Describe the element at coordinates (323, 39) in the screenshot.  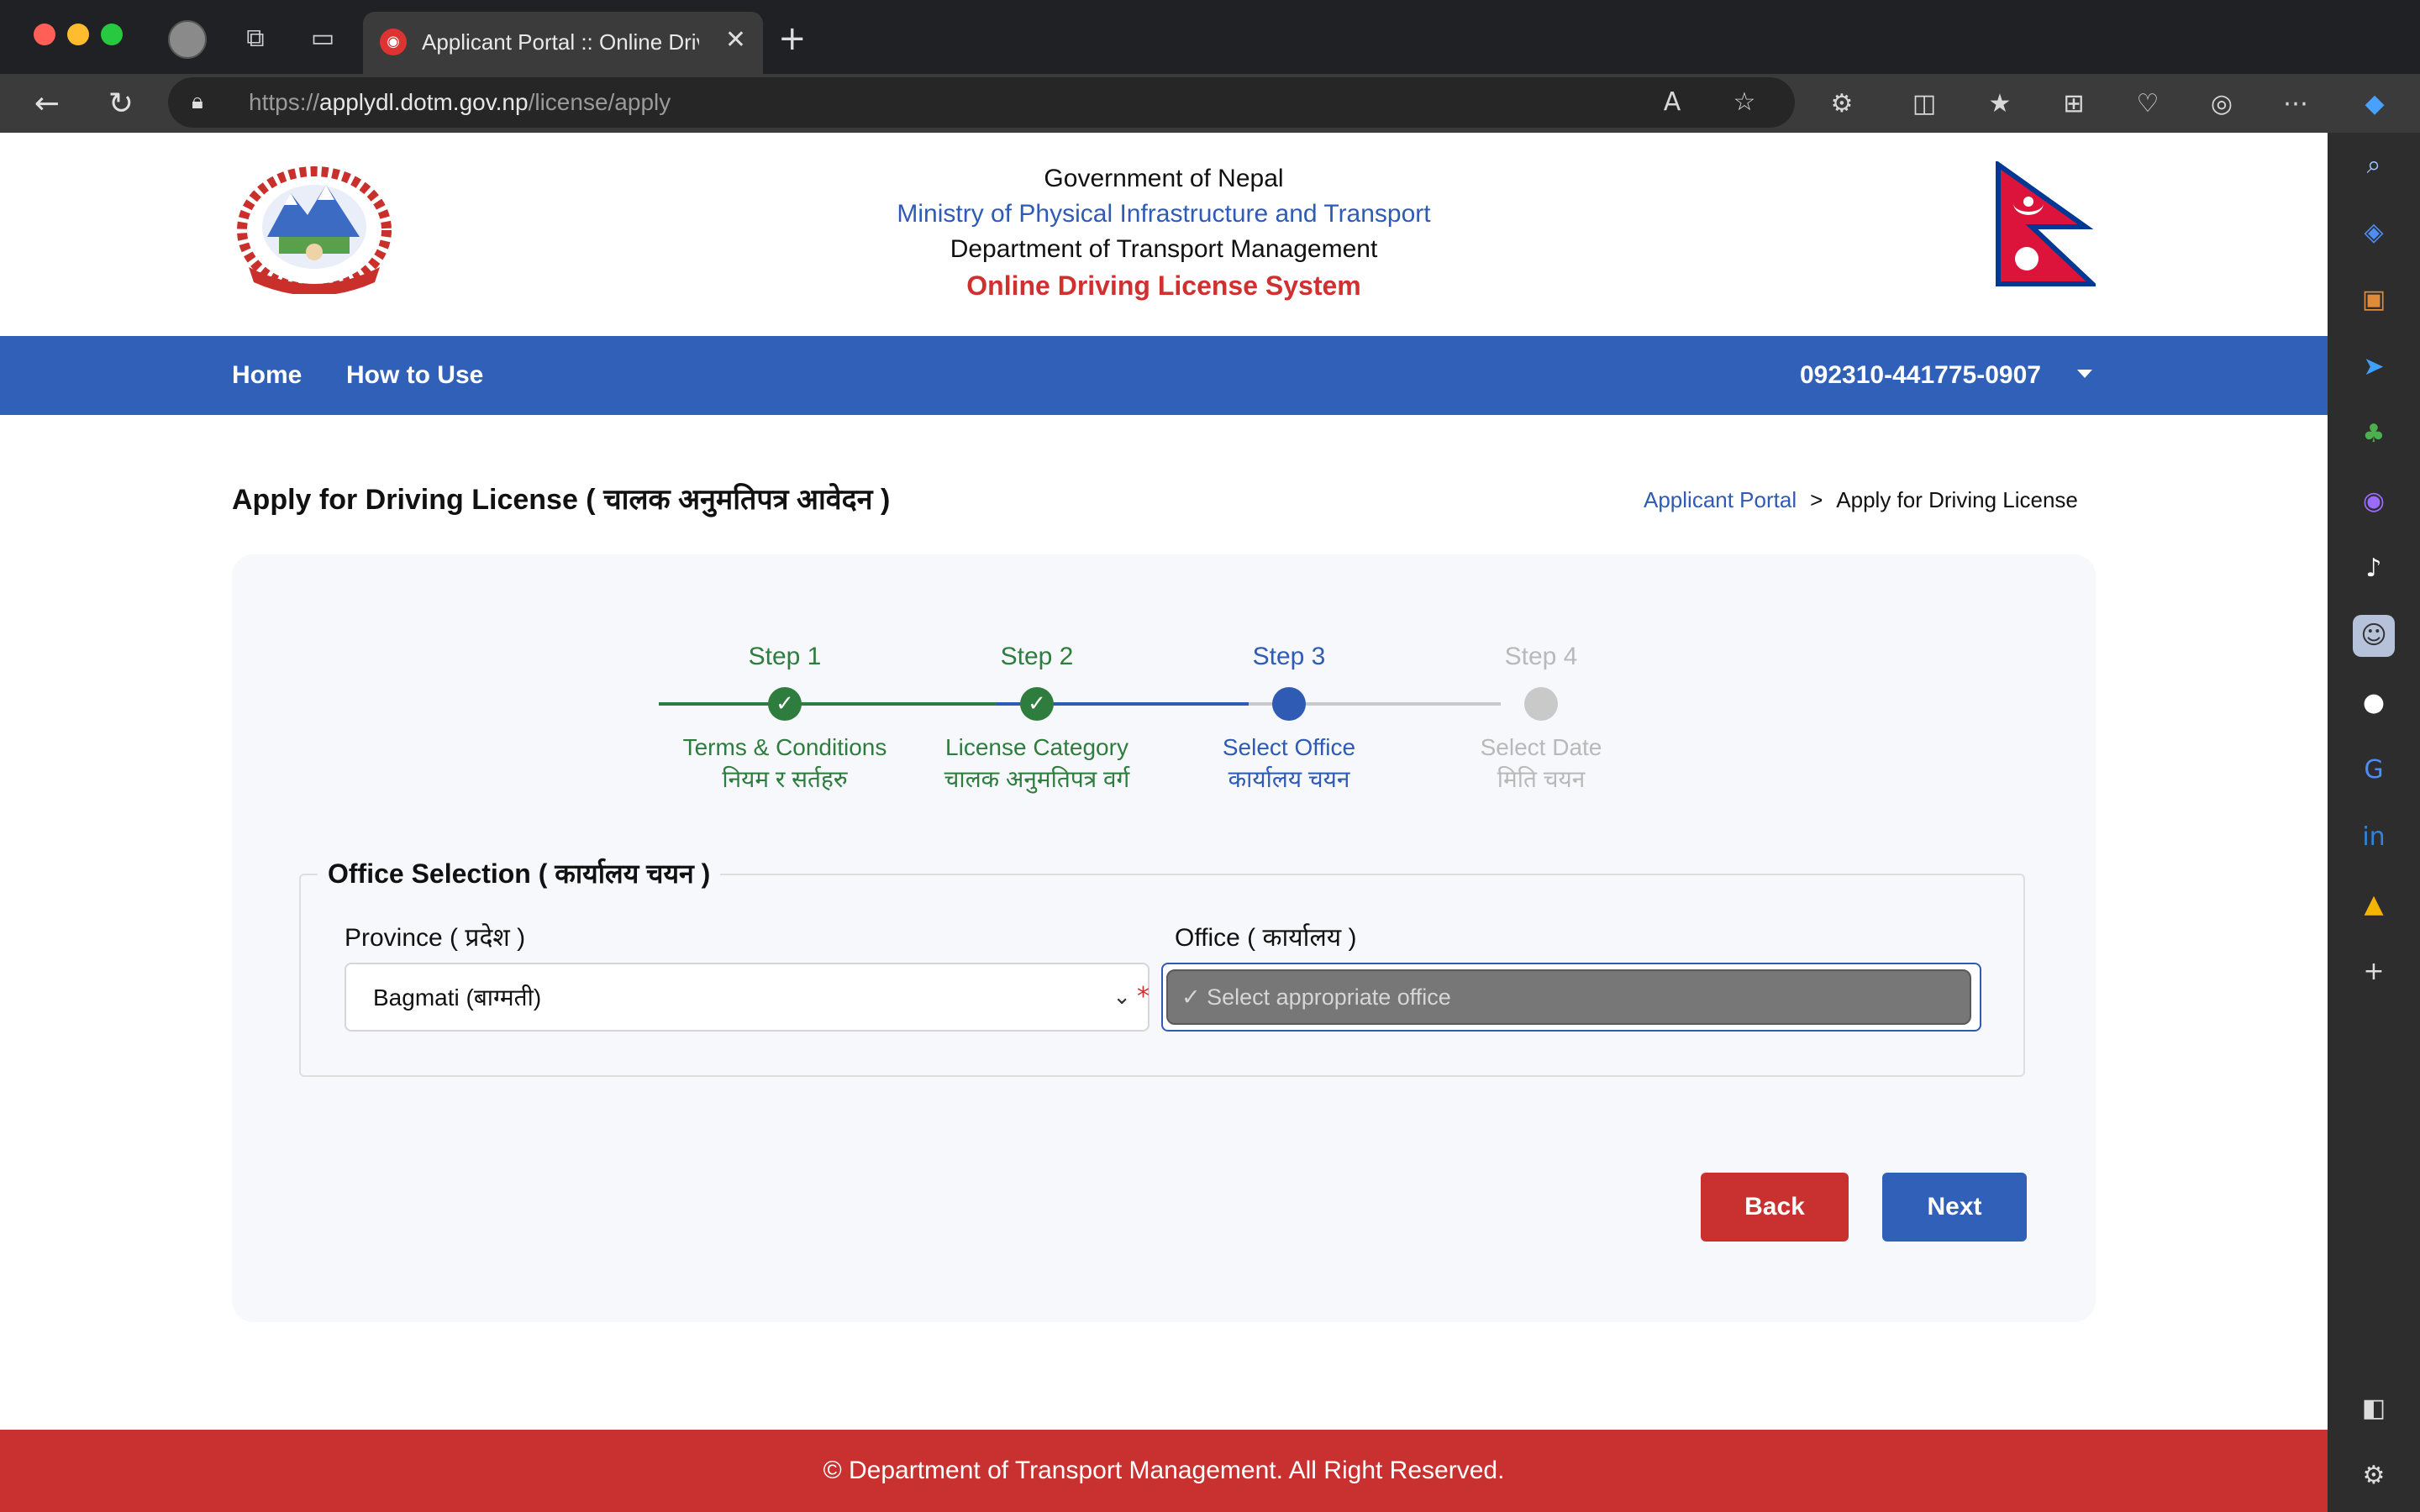
I see `tab-actions-icon: ▭` at that location.